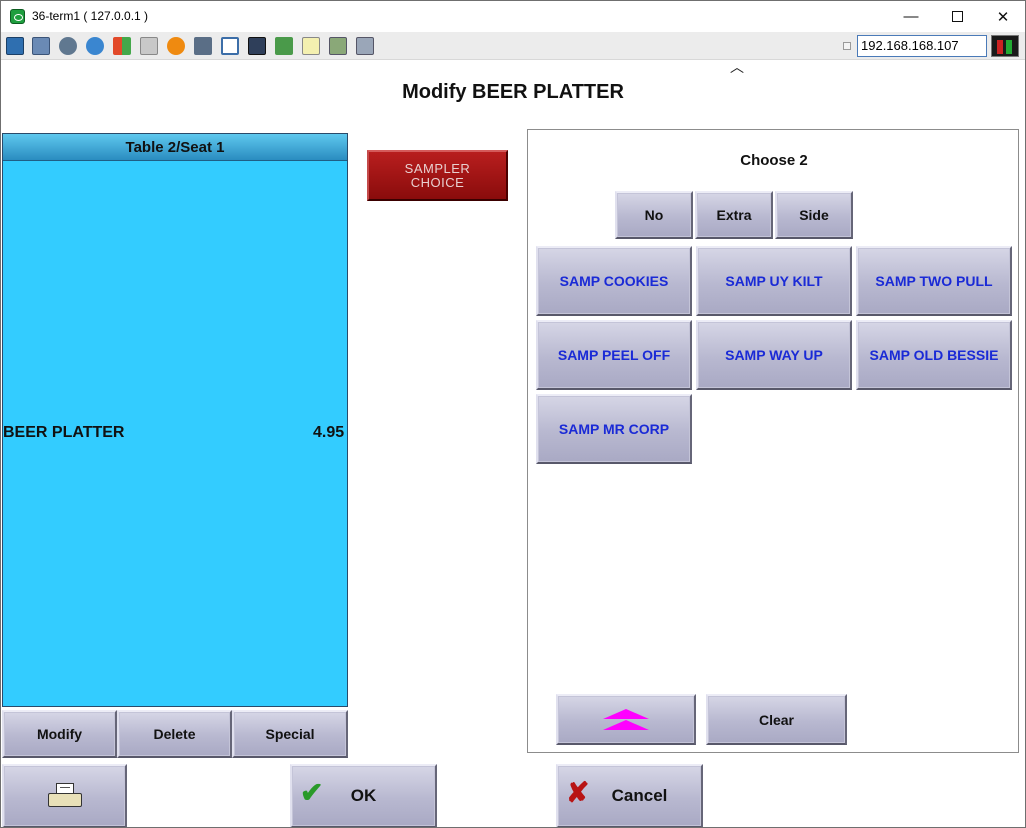  What do you see at coordinates (513, 16) in the screenshot?
I see `title-bar: 36-term1 ( 127.0.0.1 ) — ✕` at bounding box center [513, 16].